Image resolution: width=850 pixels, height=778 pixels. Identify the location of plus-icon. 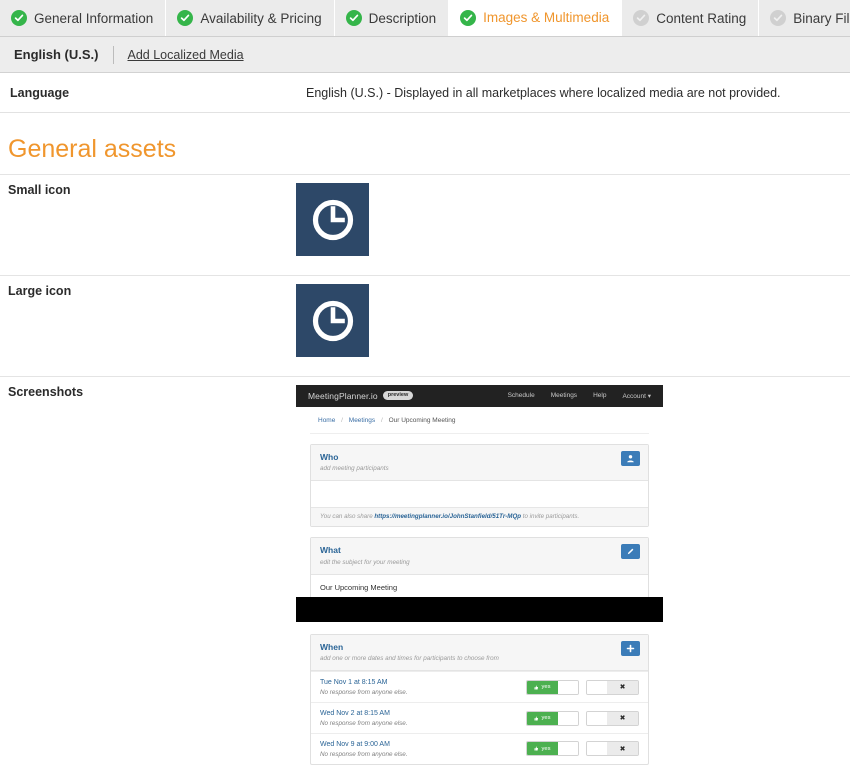
(630, 648).